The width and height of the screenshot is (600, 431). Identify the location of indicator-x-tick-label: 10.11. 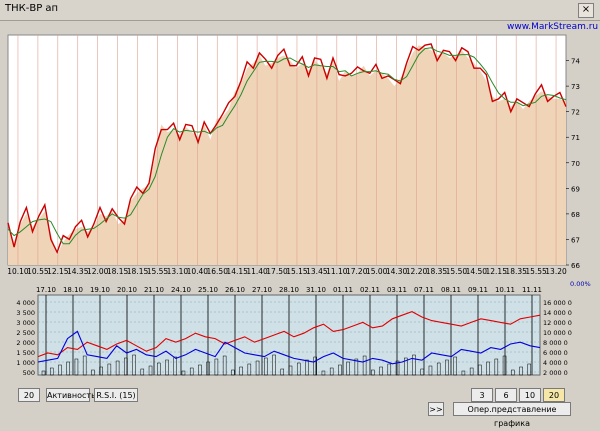
(505, 290).